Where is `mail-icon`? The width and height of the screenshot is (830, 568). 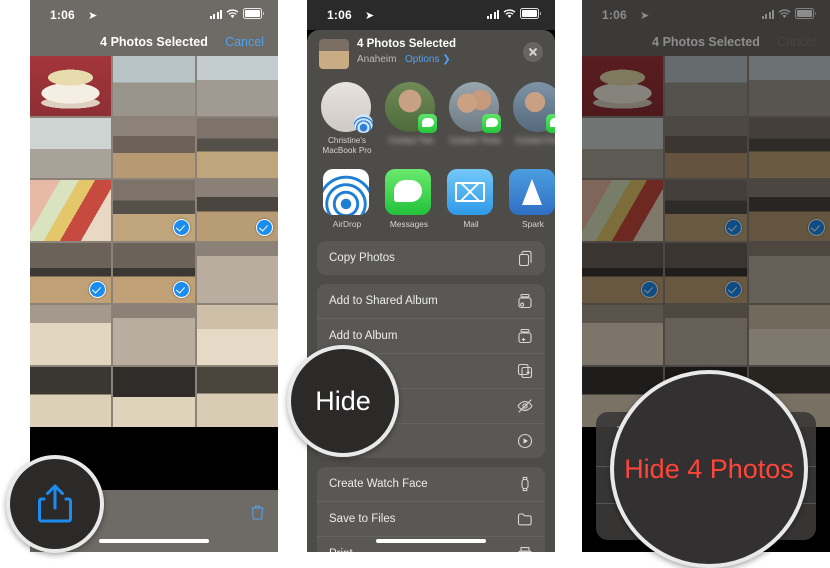 mail-icon is located at coordinates (470, 192).